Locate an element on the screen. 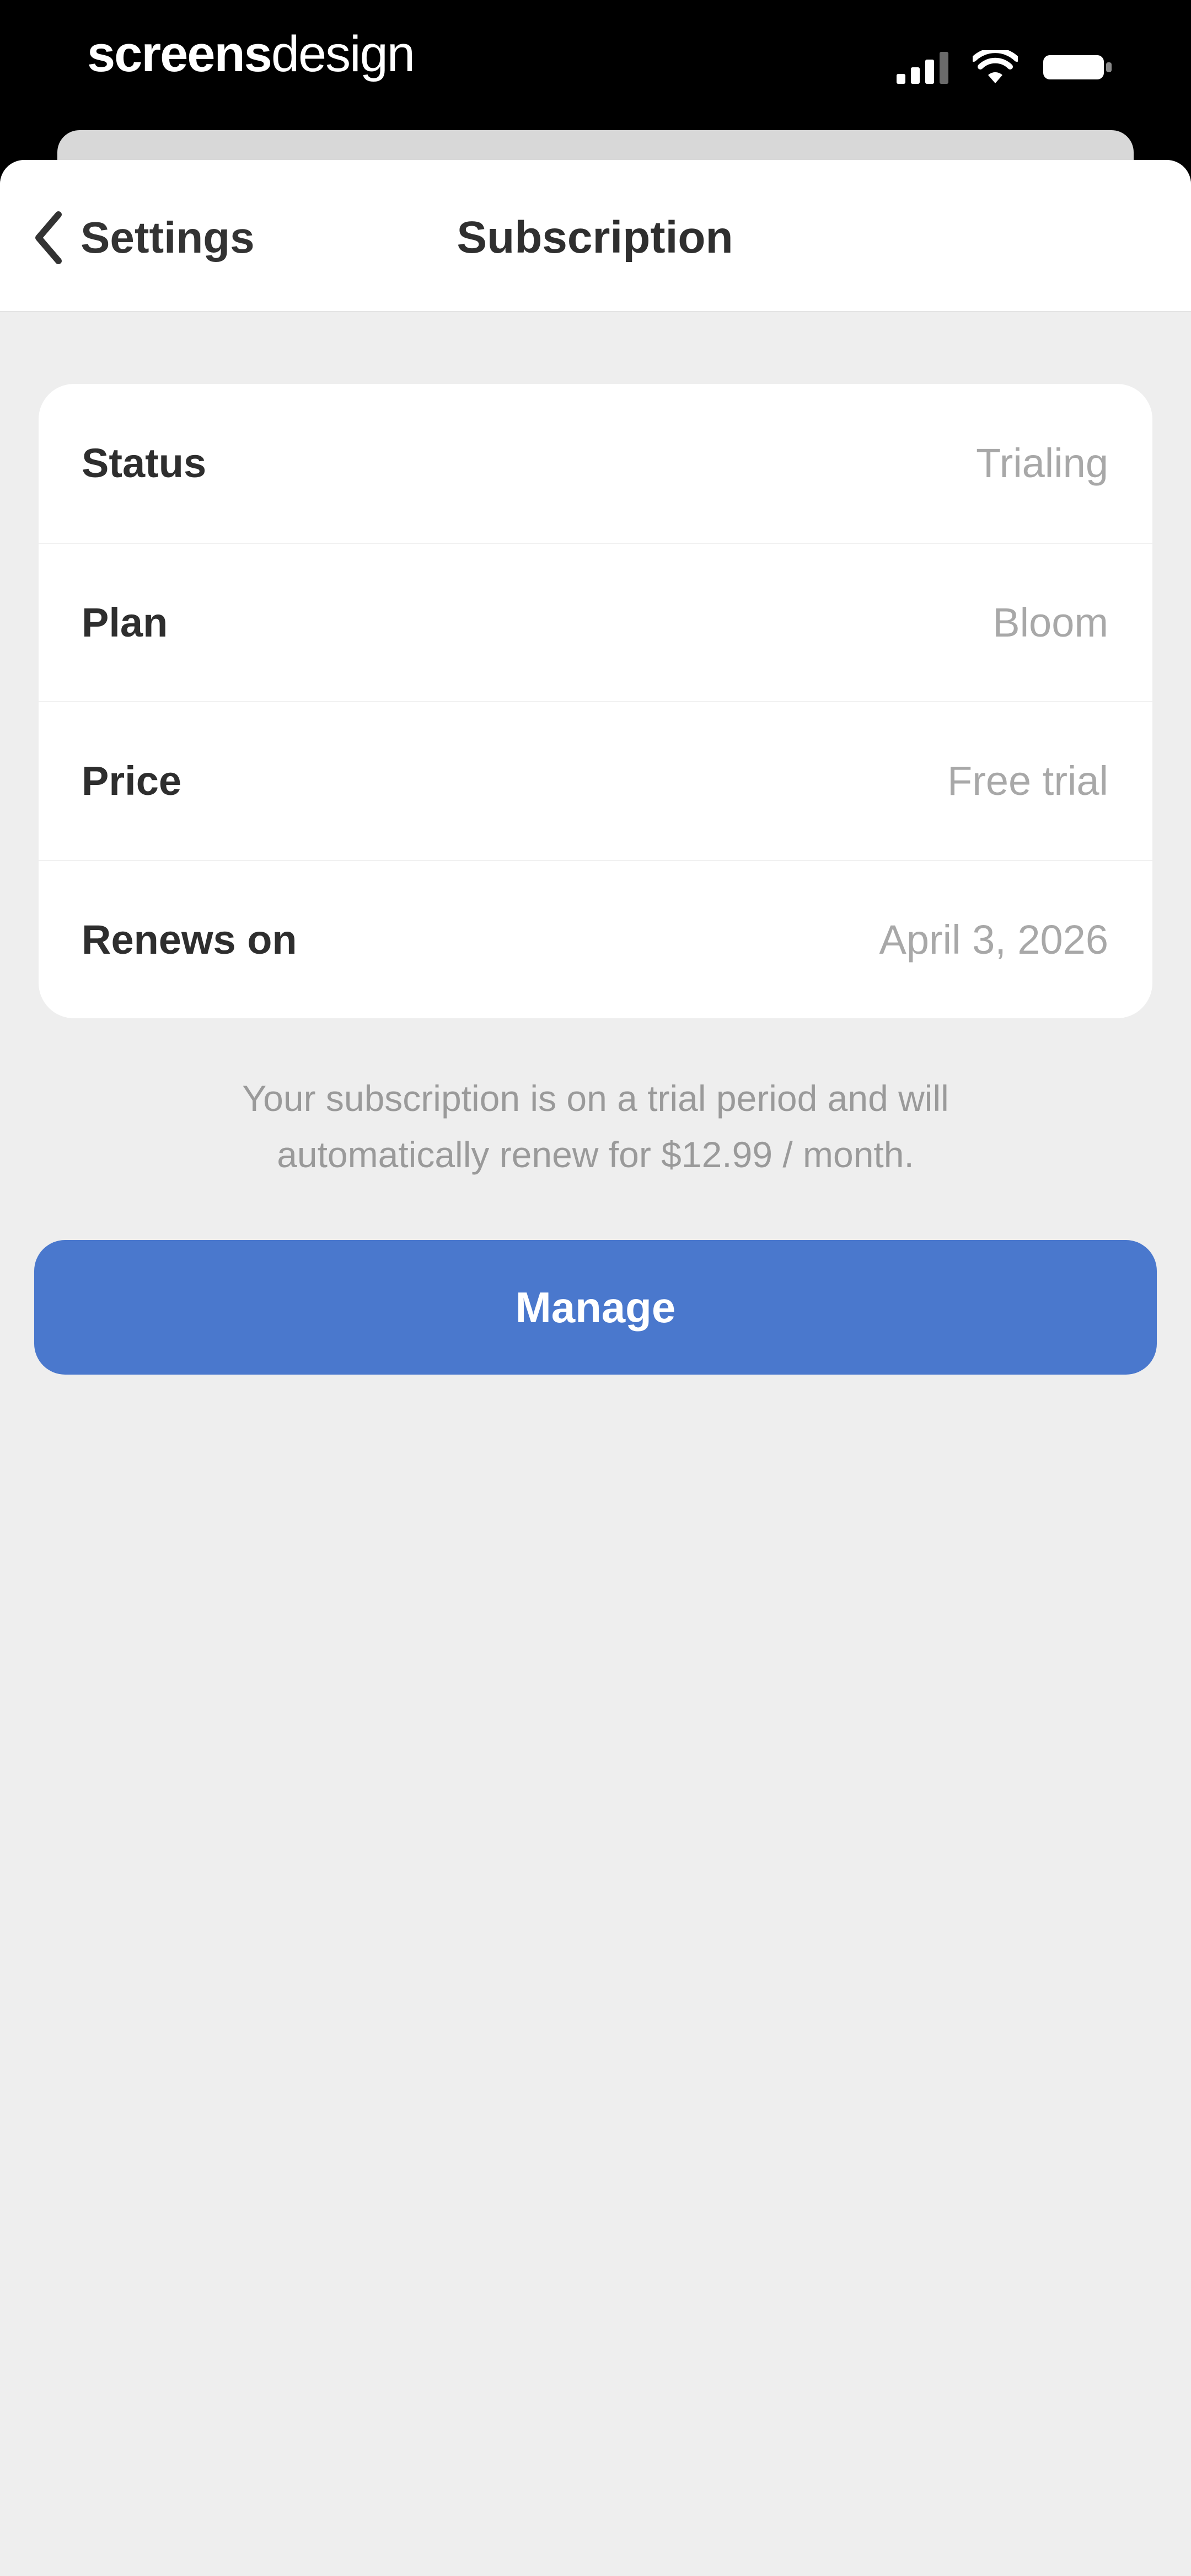 Image resolution: width=1191 pixels, height=2576 pixels. price-value: Free trial is located at coordinates (1027, 781).